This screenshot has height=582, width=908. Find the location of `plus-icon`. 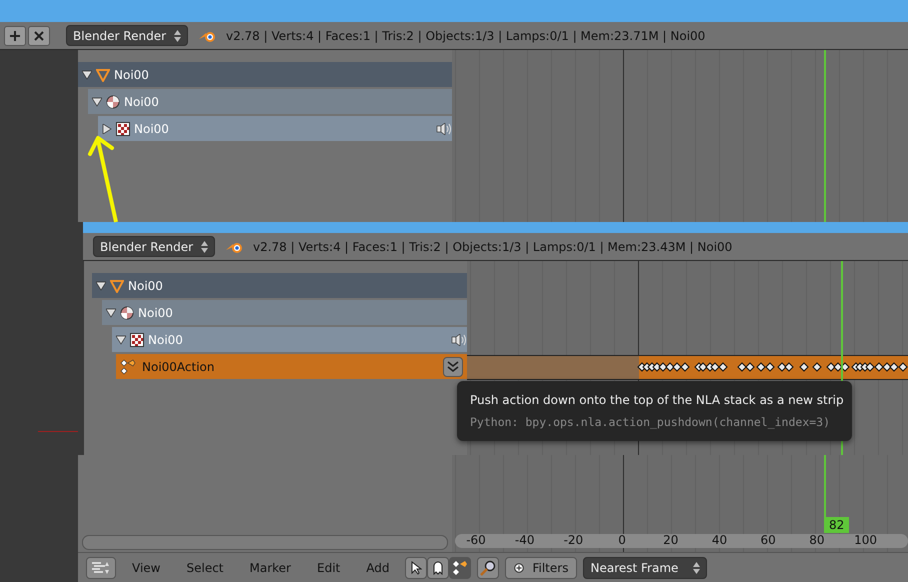

plus-icon is located at coordinates (15, 36).